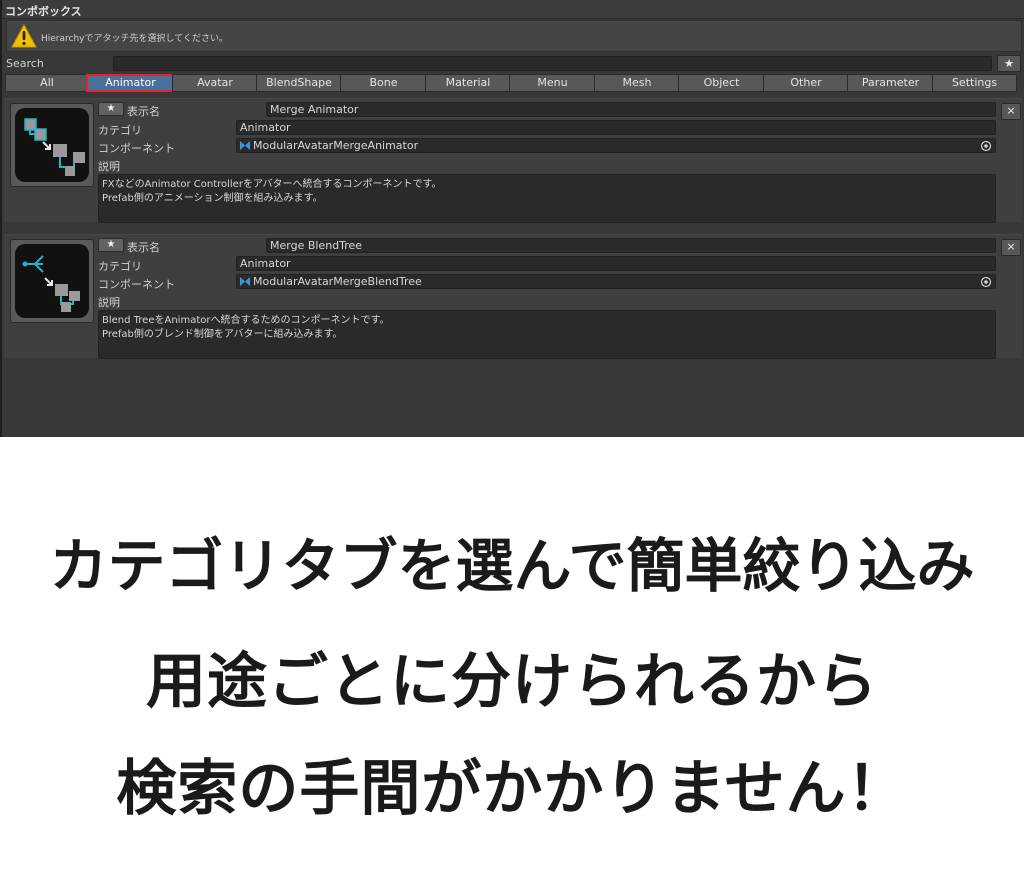 The width and height of the screenshot is (1024, 885). Describe the element at coordinates (512, 566) in the screenshot. I see `caption-line: カテゴリタブを選んで簡単絞り込み` at that location.